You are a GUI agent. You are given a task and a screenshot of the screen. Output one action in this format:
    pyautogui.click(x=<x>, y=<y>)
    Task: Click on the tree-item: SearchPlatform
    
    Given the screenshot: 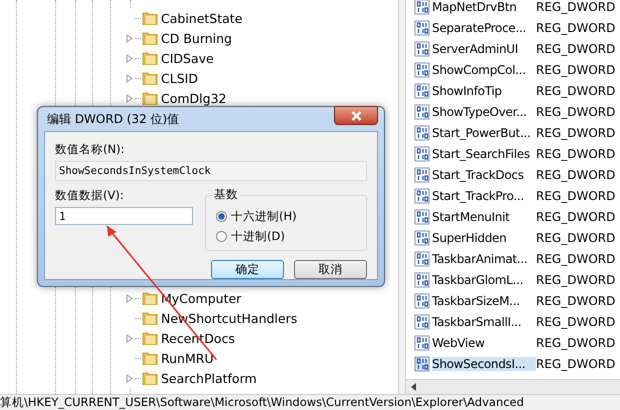 What is the action you would take?
    pyautogui.click(x=209, y=378)
    